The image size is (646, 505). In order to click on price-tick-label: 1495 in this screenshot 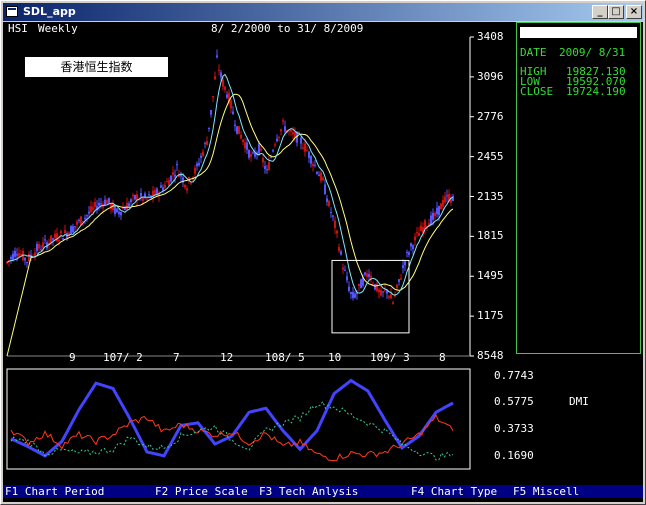, I will do `click(490, 275)`.